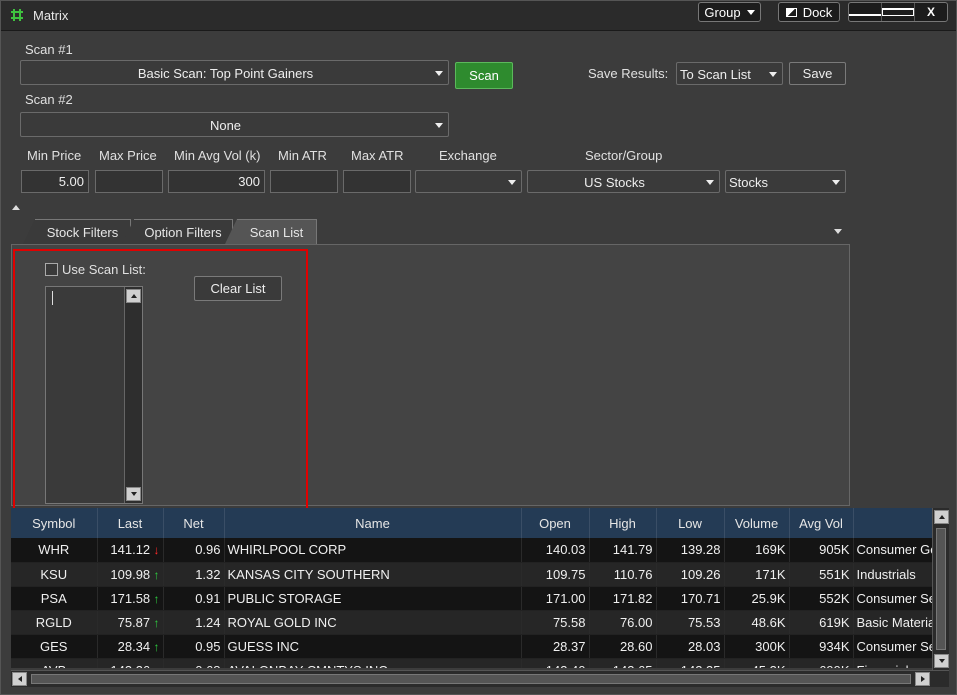  What do you see at coordinates (768, 622) in the screenshot?
I see `cell-volume-text: 48.6K` at bounding box center [768, 622].